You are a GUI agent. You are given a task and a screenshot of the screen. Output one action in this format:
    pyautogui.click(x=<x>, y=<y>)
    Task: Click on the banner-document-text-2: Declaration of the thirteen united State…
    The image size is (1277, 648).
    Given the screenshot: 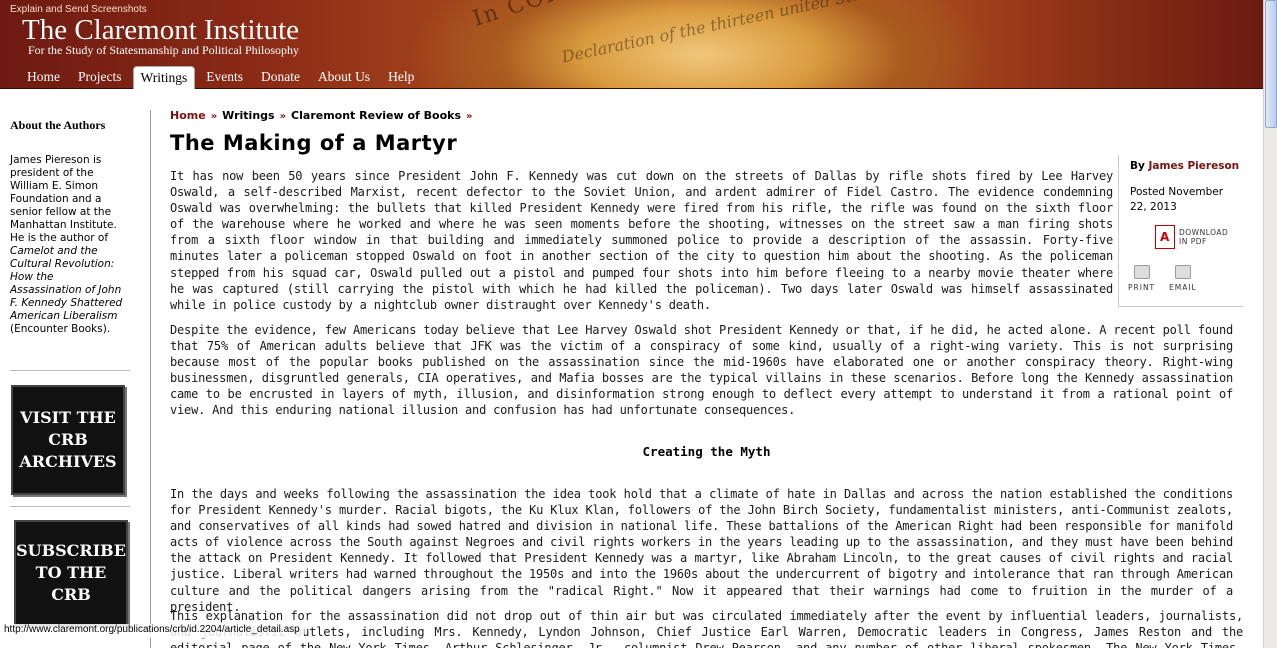 What is the action you would take?
    pyautogui.click(x=723, y=33)
    